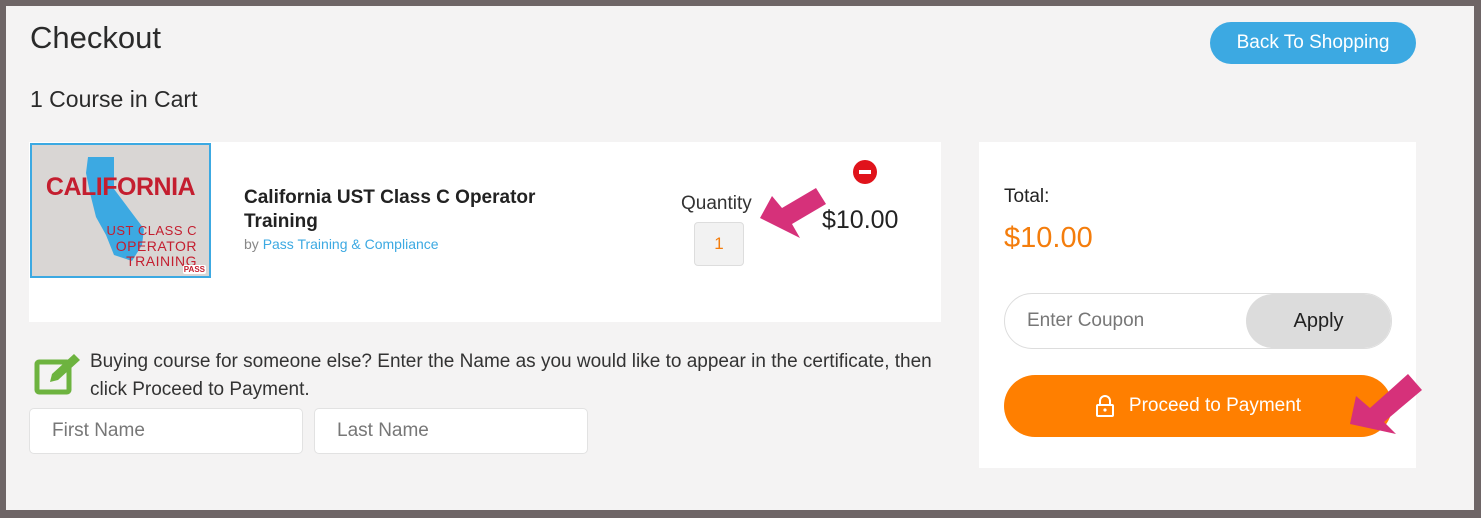 The height and width of the screenshot is (518, 1481). What do you see at coordinates (1027, 196) in the screenshot?
I see `total-label: Total:` at bounding box center [1027, 196].